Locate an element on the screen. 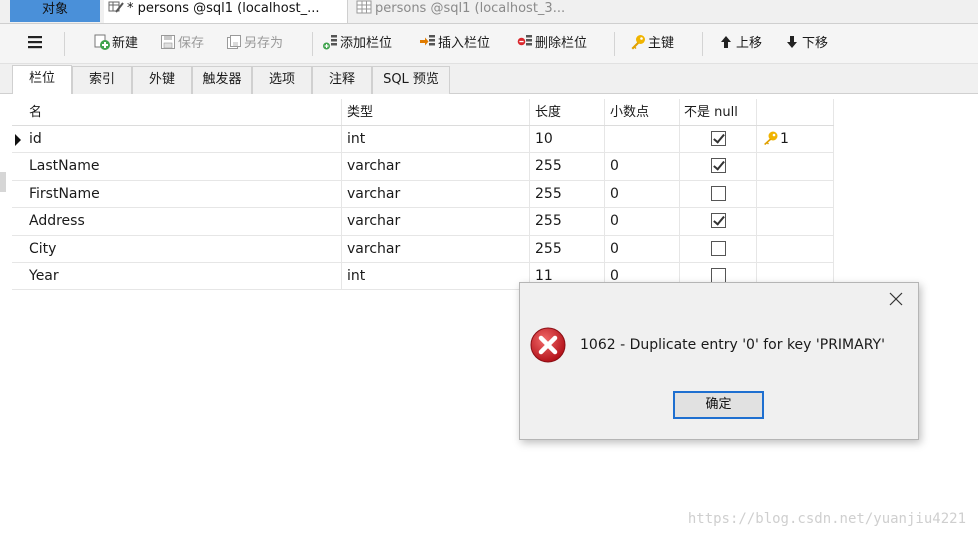 This screenshot has width=978, height=541. grid-header-row: 名 类型 长度 小数点 不是 null is located at coordinates (423, 112).